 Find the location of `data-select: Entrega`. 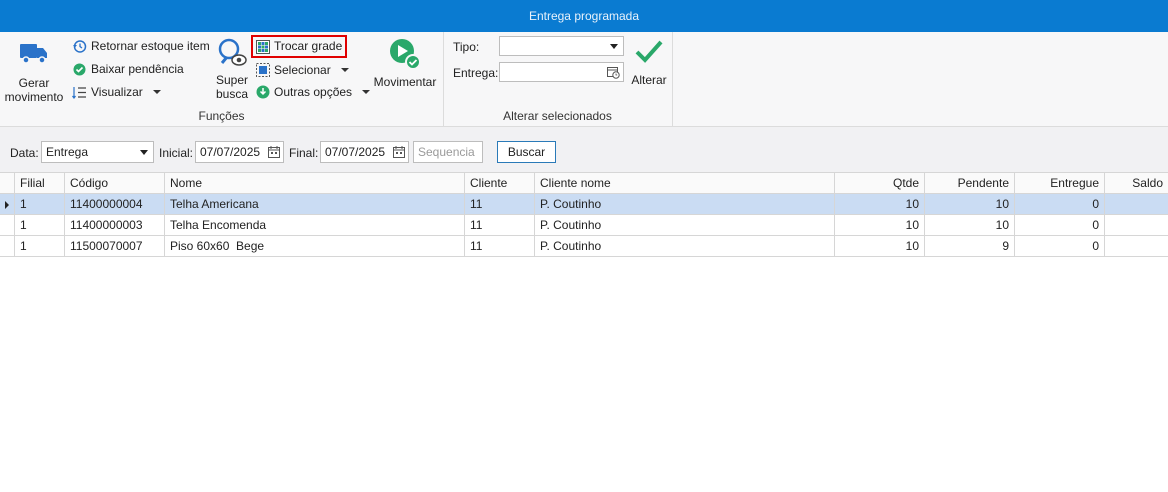

data-select: Entrega is located at coordinates (97, 152).